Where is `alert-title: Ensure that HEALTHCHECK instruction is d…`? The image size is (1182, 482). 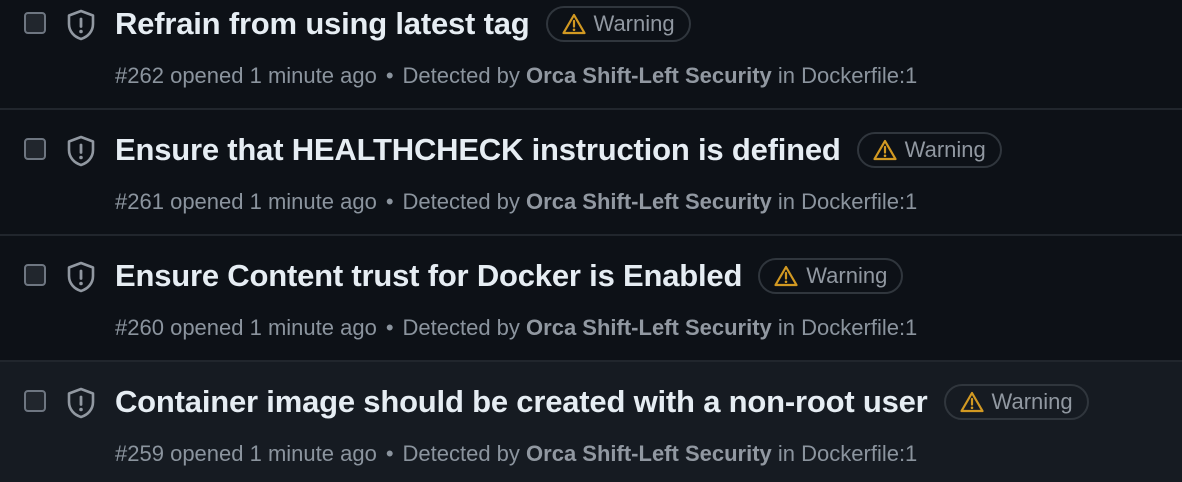 alert-title: Ensure that HEALTHCHECK instruction is d… is located at coordinates (478, 150).